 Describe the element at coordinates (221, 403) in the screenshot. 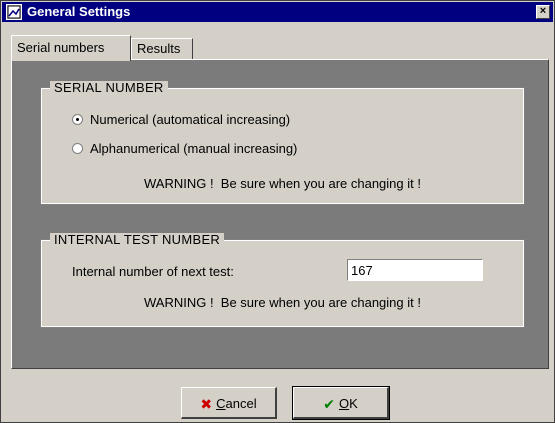

I see `accelerator-key: C` at that location.